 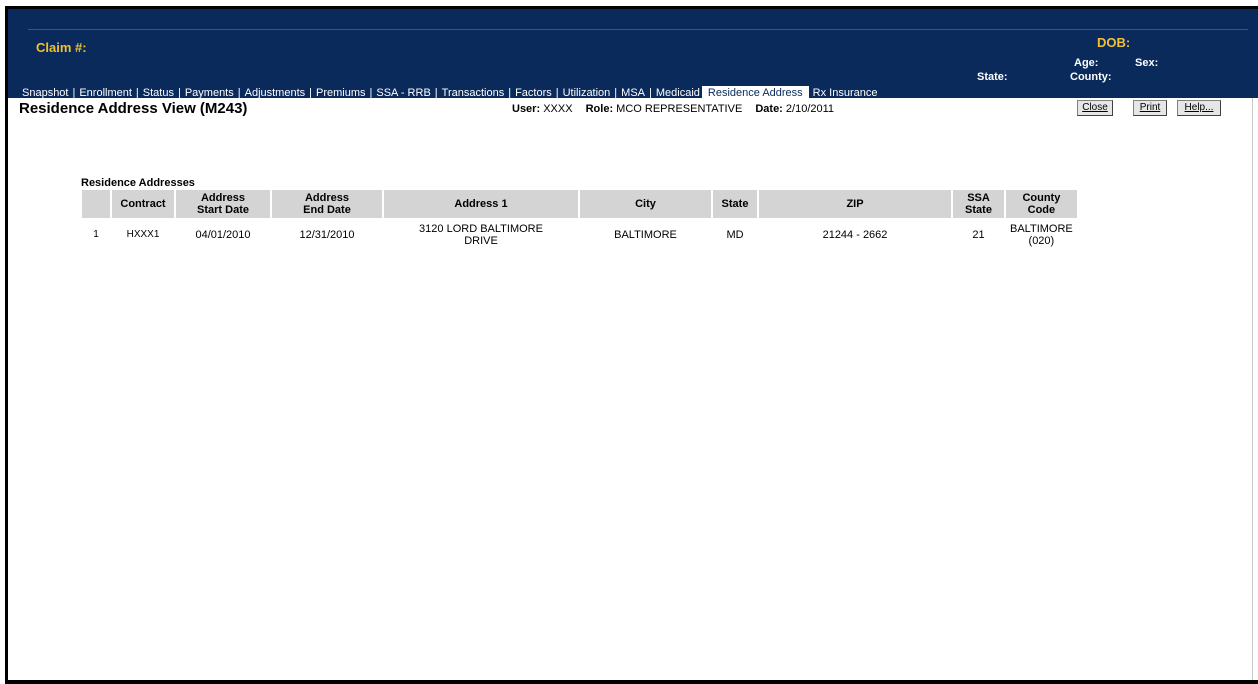 What do you see at coordinates (978, 210) in the screenshot?
I see `ssa-state-header-line2: State` at bounding box center [978, 210].